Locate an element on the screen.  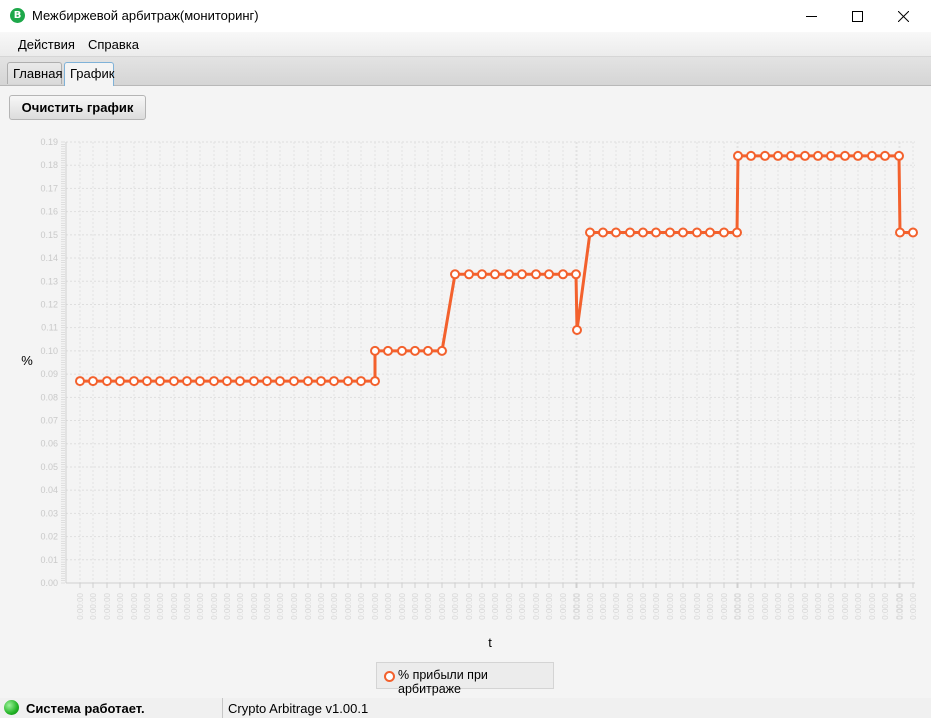
y-tick-label: 0.05 is located at coordinates (49, 467).